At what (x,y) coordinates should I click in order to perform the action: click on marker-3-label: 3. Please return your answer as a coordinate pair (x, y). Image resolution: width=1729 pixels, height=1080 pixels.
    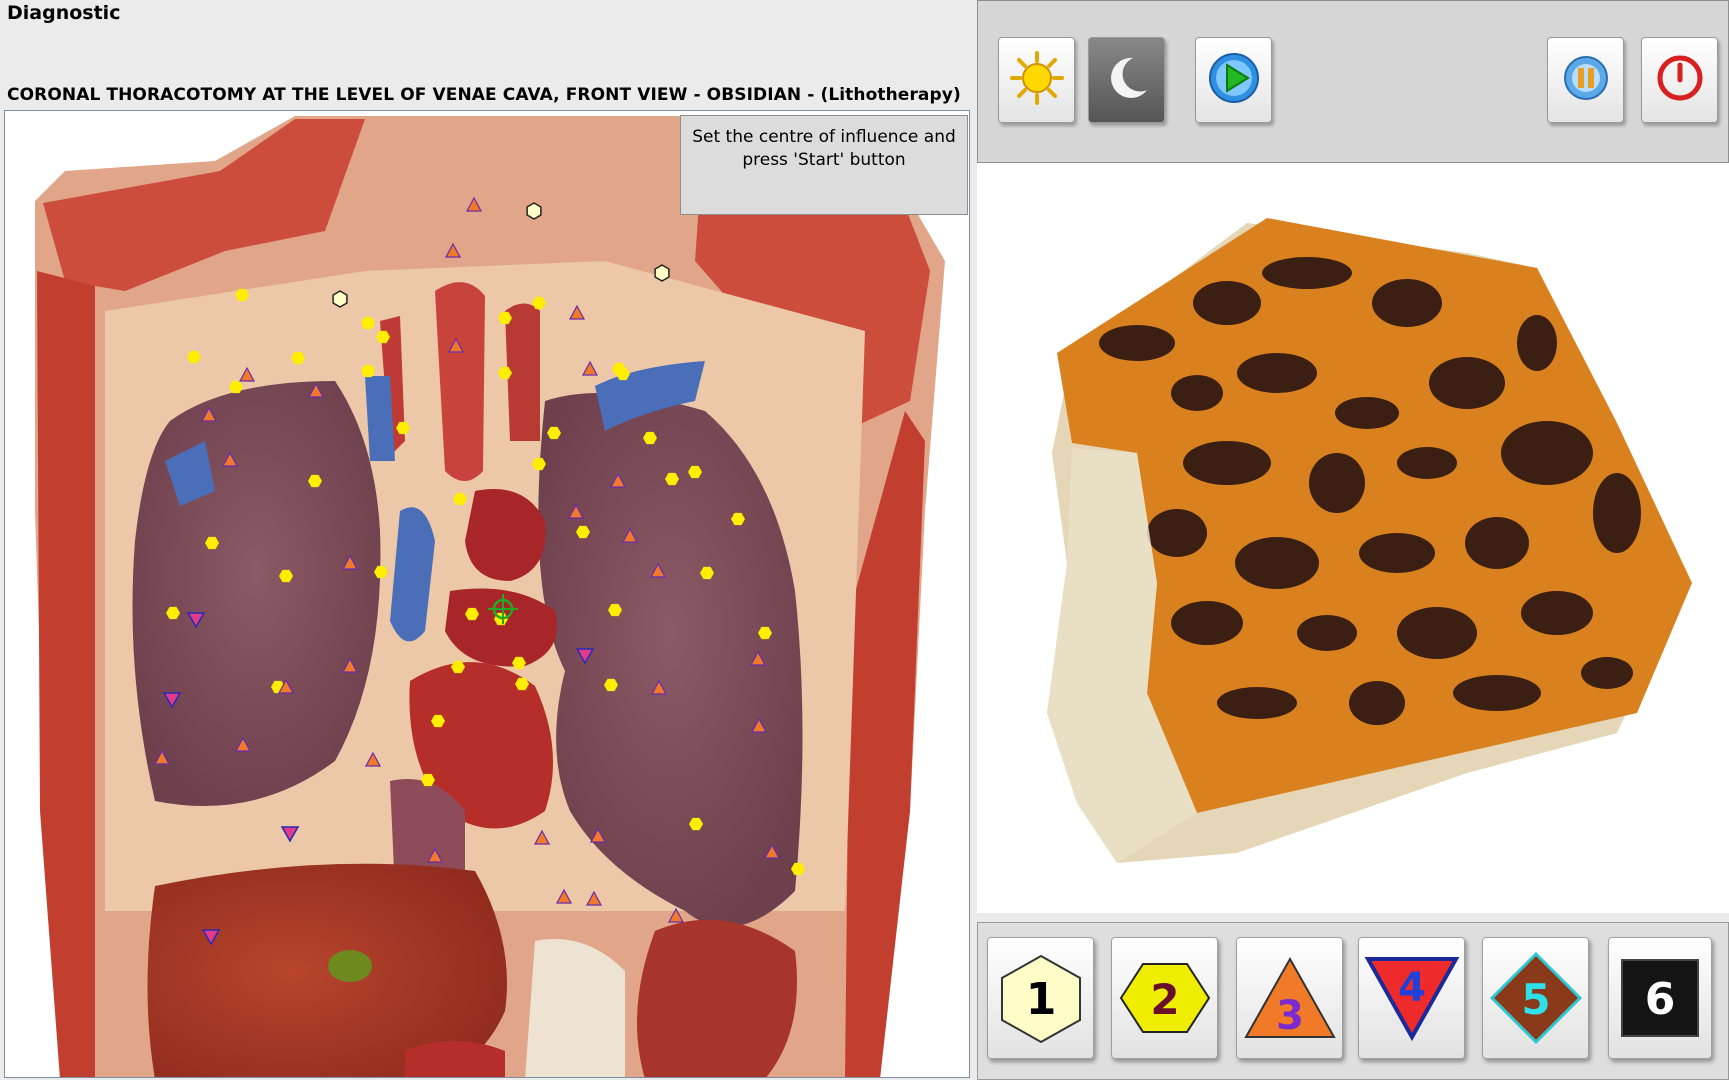
    Looking at the image, I should click on (1290, 1016).